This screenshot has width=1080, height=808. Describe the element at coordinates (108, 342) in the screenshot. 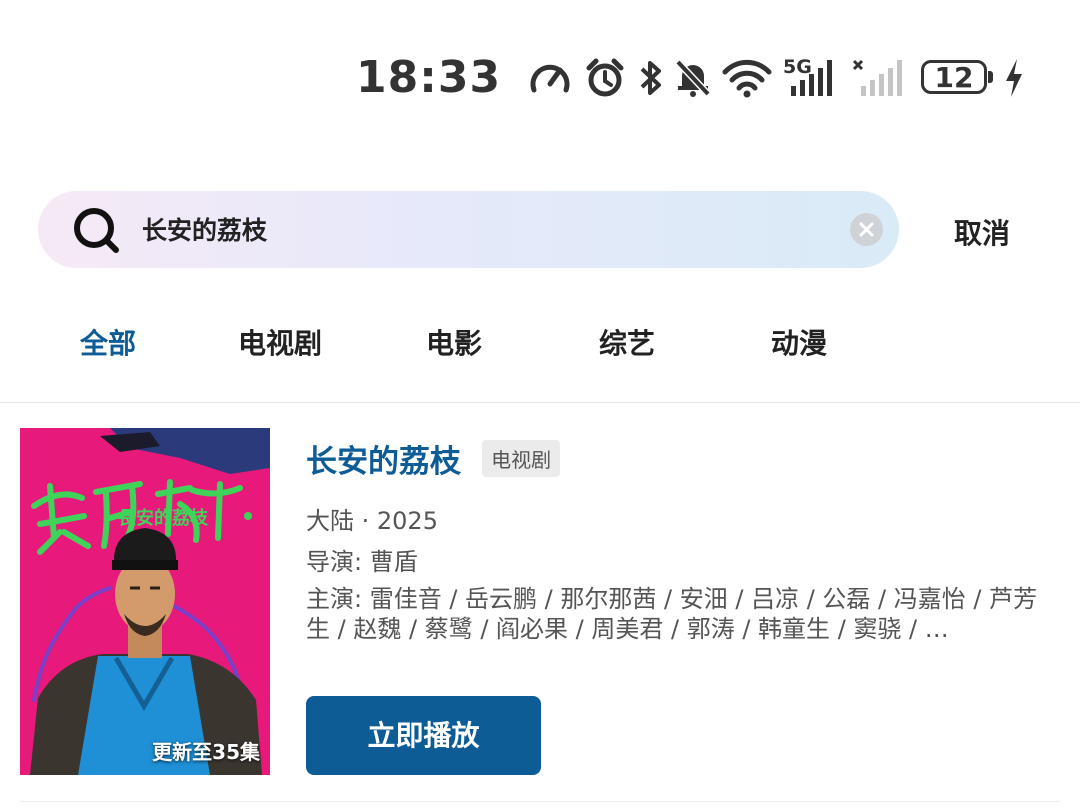

I see `tab-all: 全部` at that location.